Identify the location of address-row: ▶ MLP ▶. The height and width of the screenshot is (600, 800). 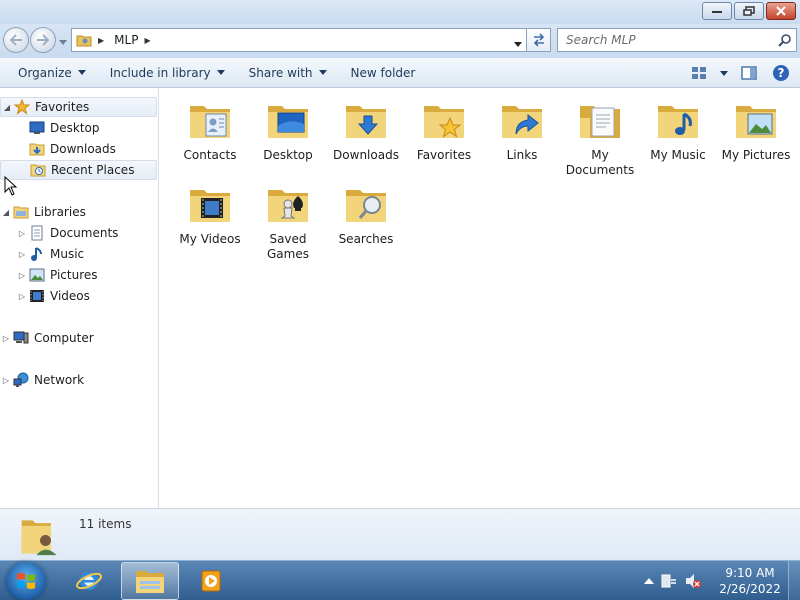
(400, 41).